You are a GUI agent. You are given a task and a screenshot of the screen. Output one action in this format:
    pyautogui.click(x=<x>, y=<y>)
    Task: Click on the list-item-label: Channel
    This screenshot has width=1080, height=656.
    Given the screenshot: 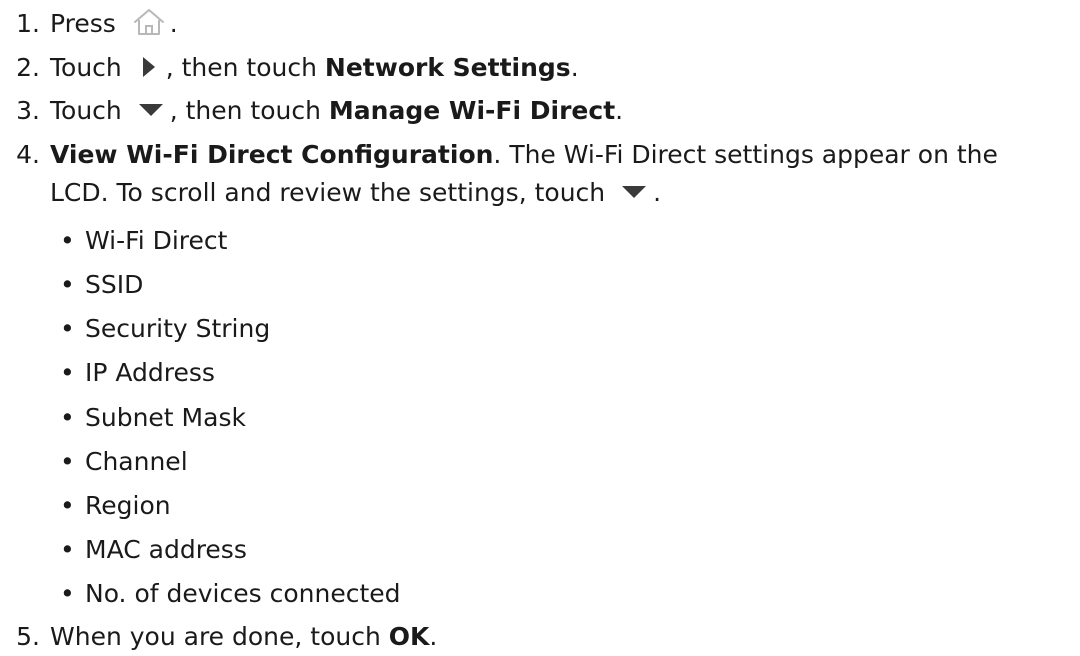 What is the action you would take?
    pyautogui.click(x=136, y=461)
    